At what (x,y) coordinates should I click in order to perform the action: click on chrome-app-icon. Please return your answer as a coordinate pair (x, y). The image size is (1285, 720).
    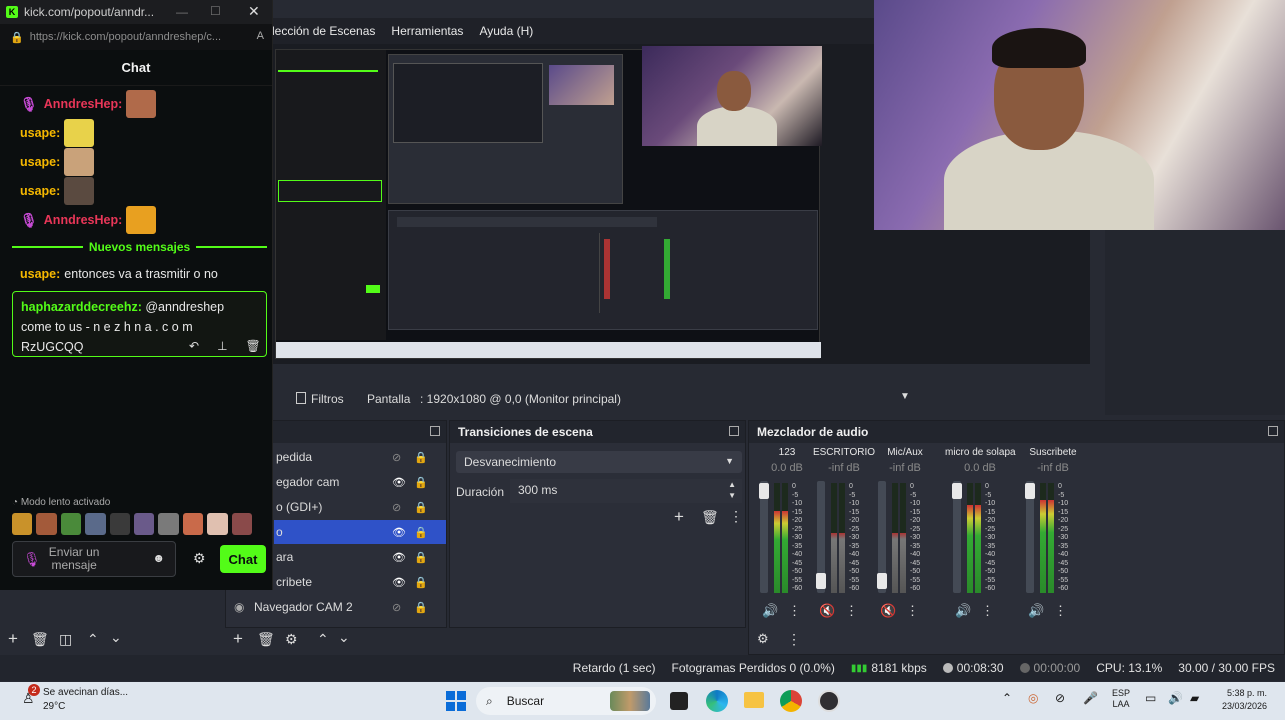
    Looking at the image, I should click on (791, 701).